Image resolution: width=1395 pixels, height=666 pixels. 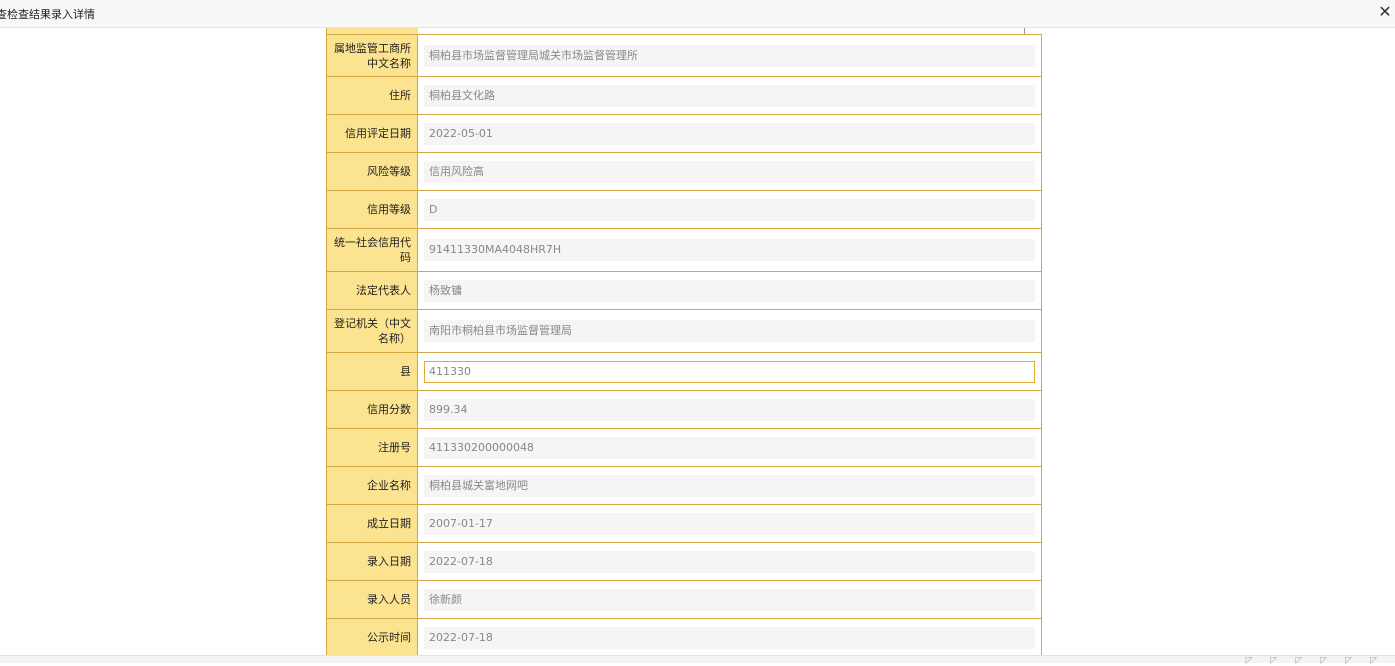 I want to click on county-field: 411330, so click(x=729, y=371).